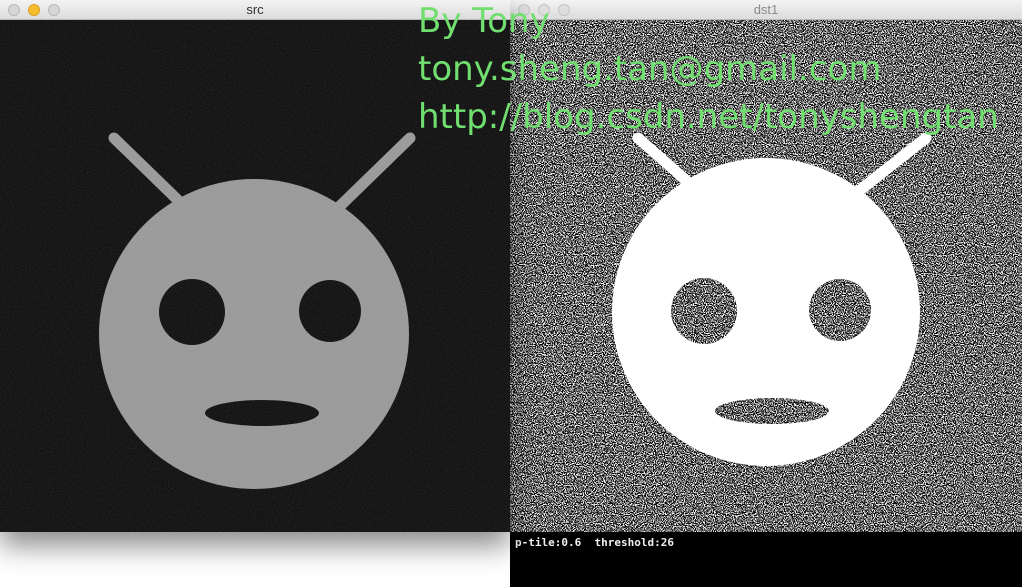 This screenshot has width=1022, height=587. I want to click on dst1-status-bar: p-tile:0.6 threshold:26, so click(766, 559).